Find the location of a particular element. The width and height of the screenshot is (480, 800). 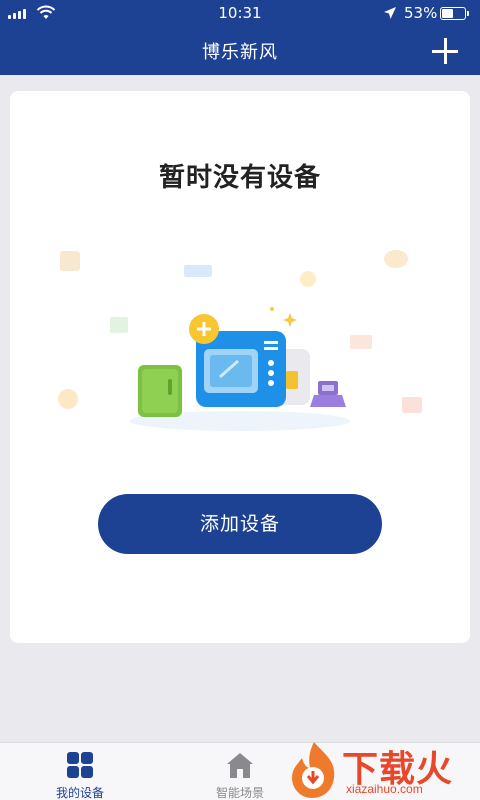

range-hood-icon is located at coordinates (328, 394).